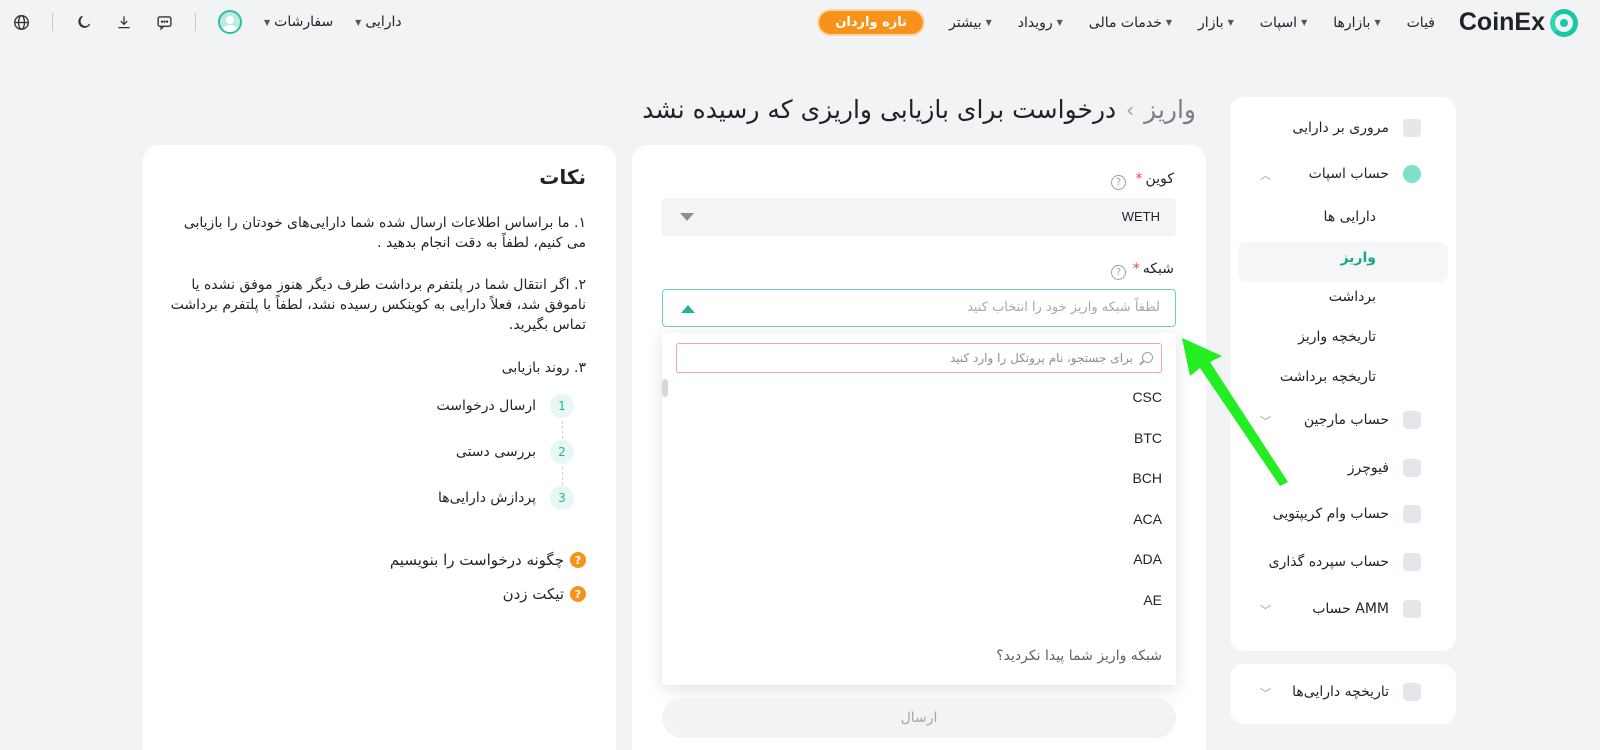  I want to click on network-field-label: شبکه *, so click(1153, 269).